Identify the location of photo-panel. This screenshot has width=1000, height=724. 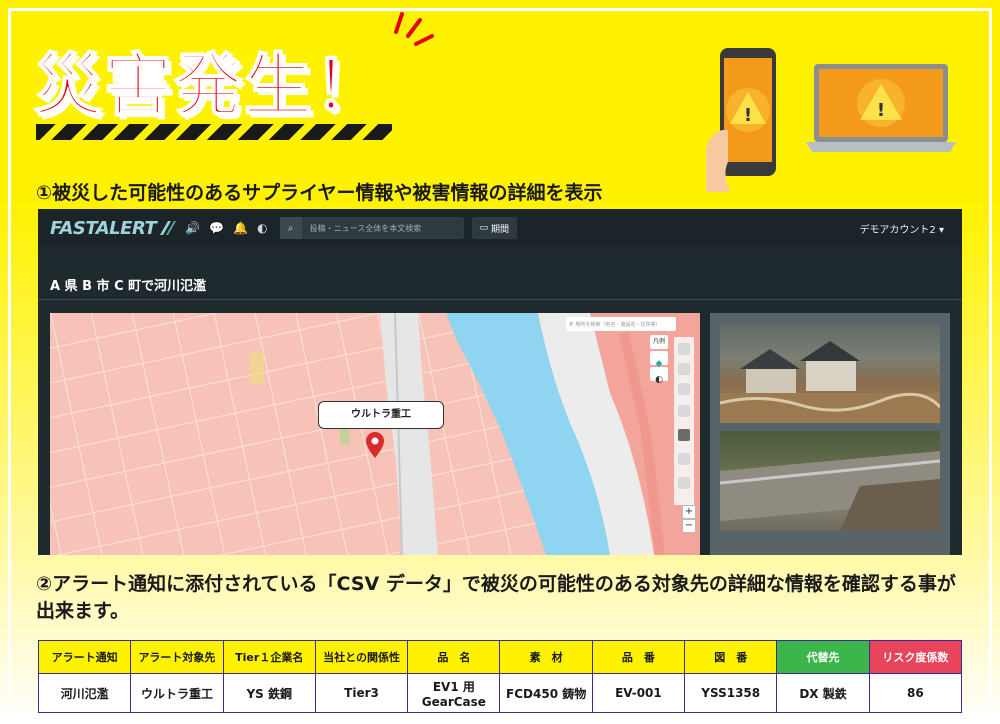
(830, 434).